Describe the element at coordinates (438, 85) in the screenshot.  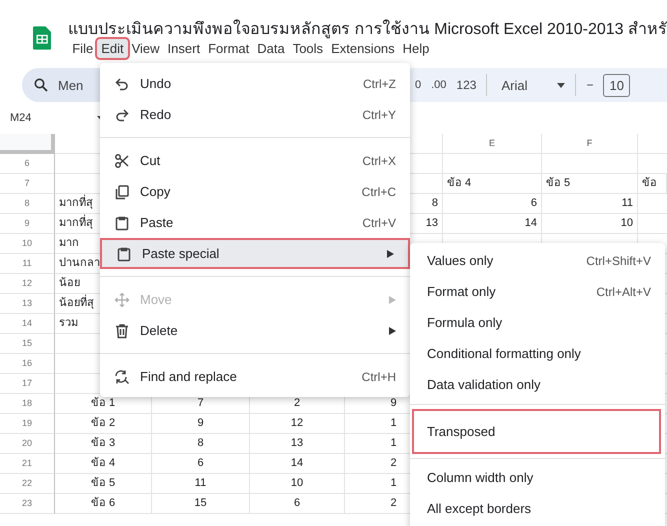
I see `decimal-button: .00` at that location.